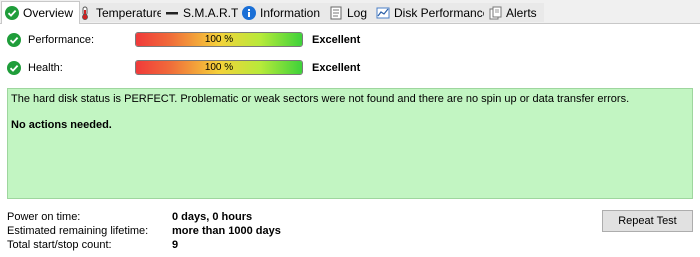 This screenshot has width=700, height=257. Describe the element at coordinates (59, 245) in the screenshot. I see `startstop-label: Total start/stop count:` at that location.